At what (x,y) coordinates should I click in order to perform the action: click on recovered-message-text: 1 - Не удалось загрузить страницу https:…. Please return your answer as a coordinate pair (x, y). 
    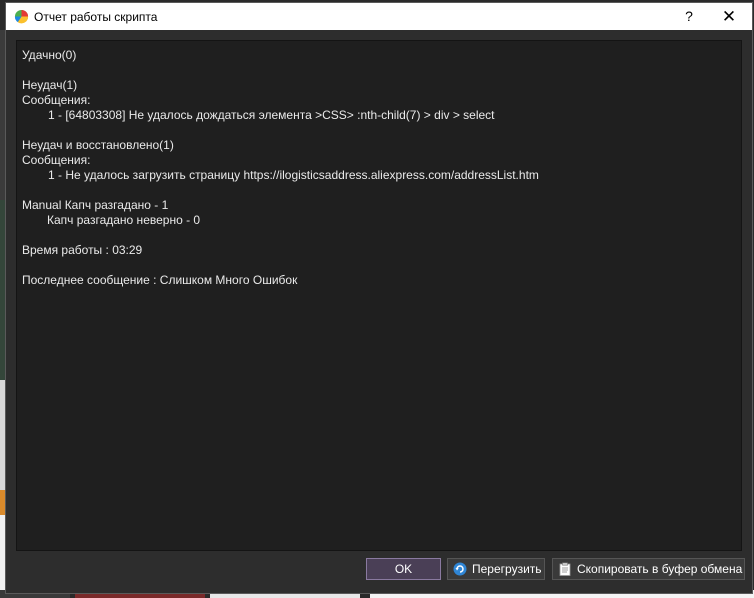
    Looking at the image, I should click on (293, 175).